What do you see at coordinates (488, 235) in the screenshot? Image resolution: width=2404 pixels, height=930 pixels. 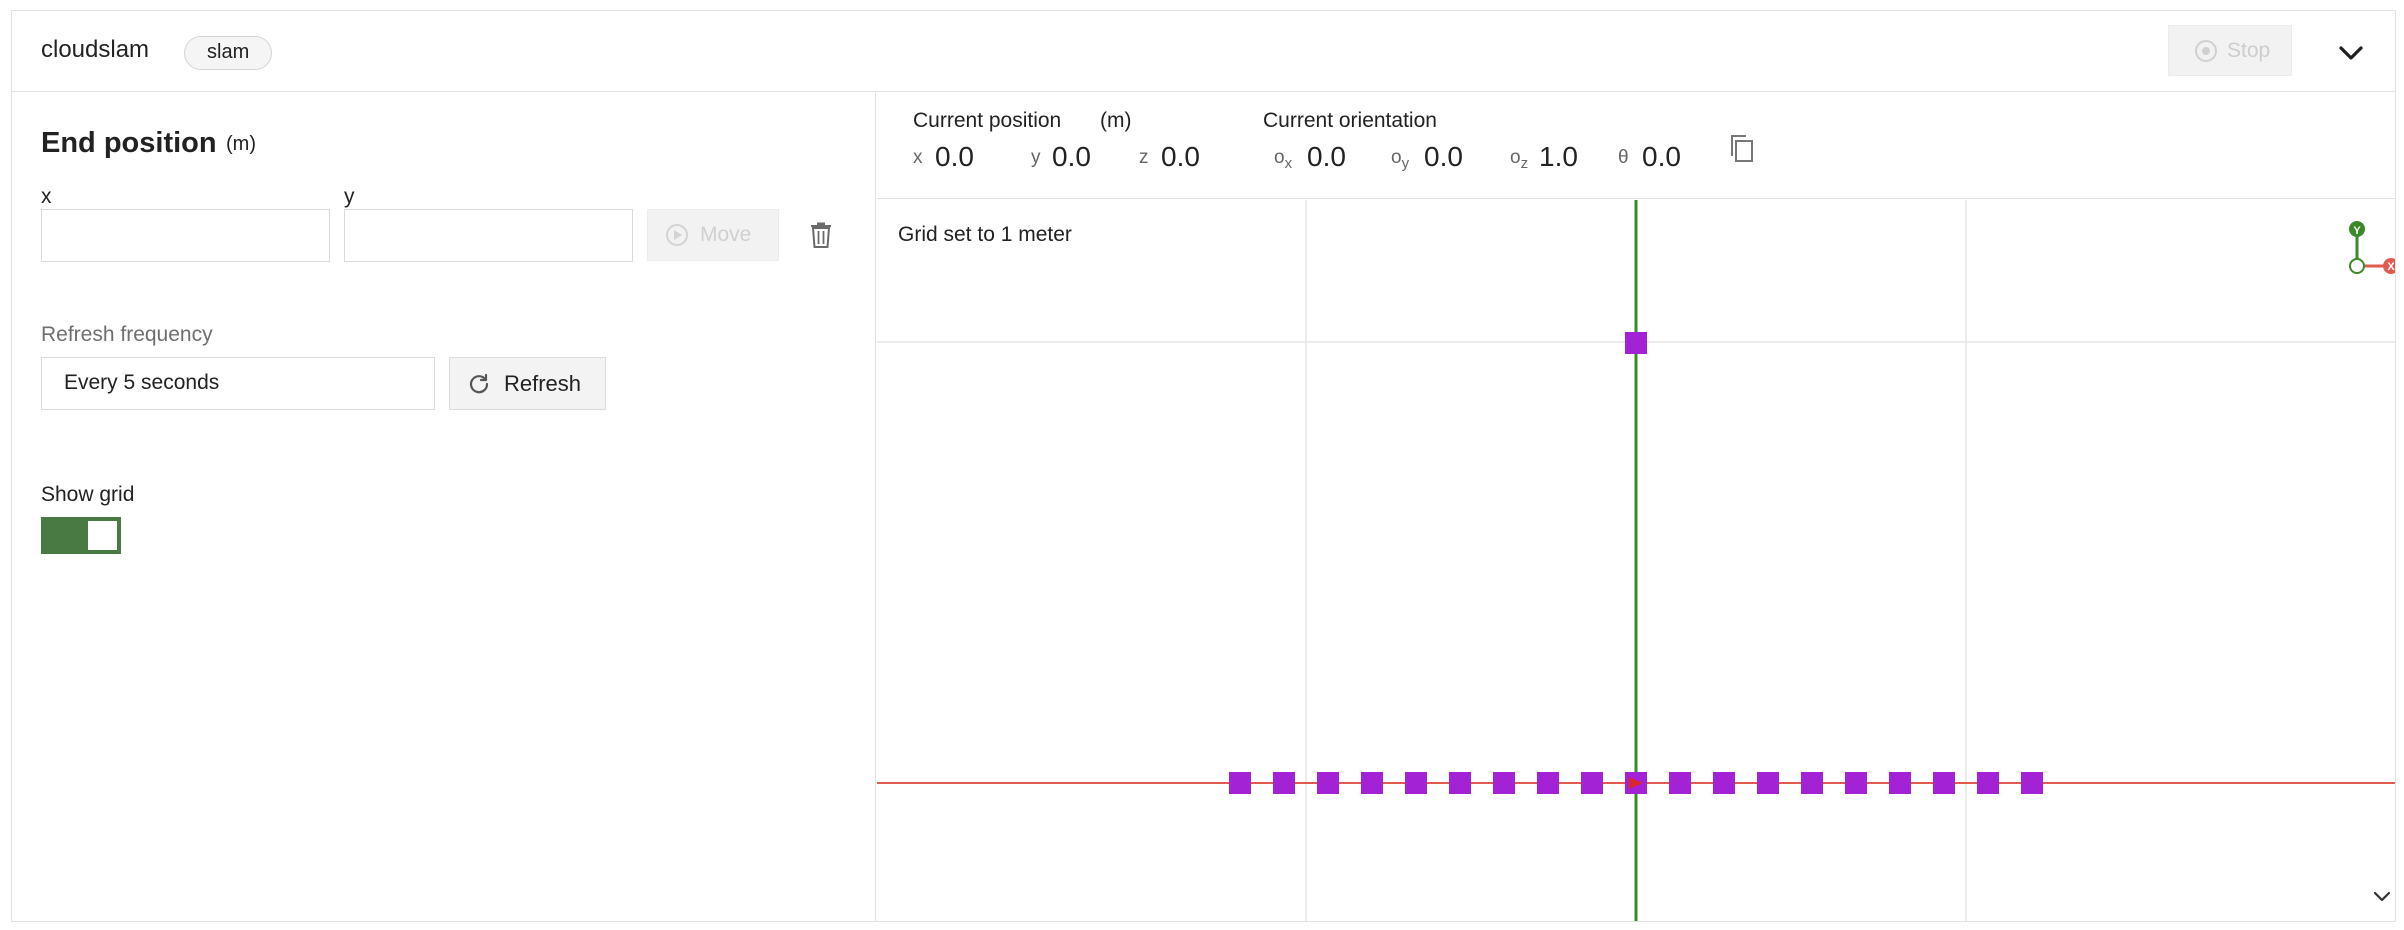 I see `end-y-input` at bounding box center [488, 235].